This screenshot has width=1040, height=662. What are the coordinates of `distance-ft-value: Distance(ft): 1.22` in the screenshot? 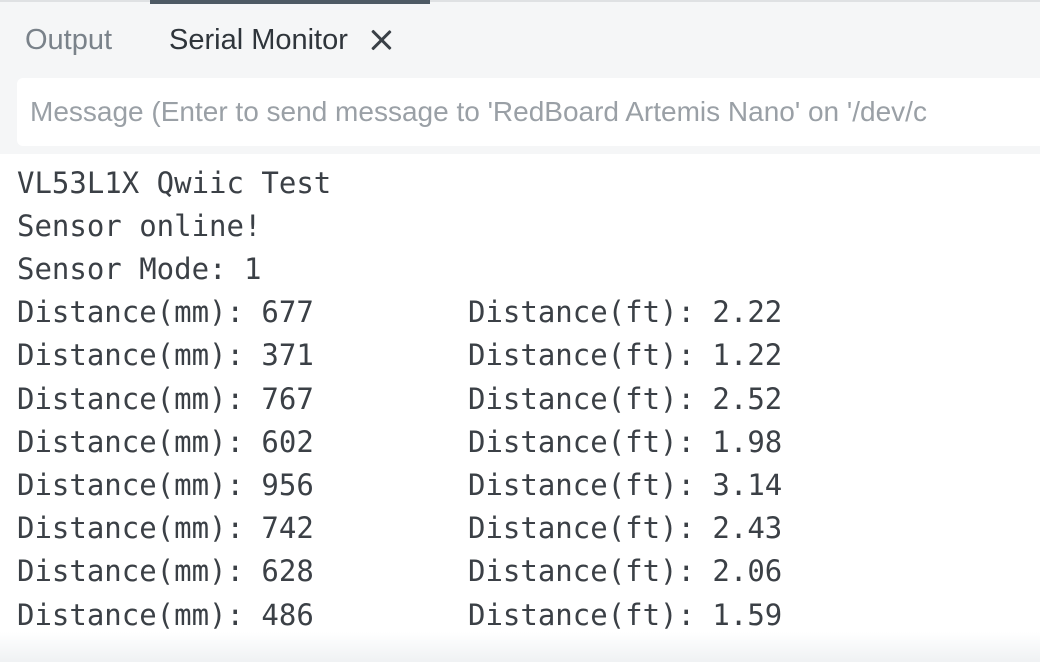 It's located at (625, 355).